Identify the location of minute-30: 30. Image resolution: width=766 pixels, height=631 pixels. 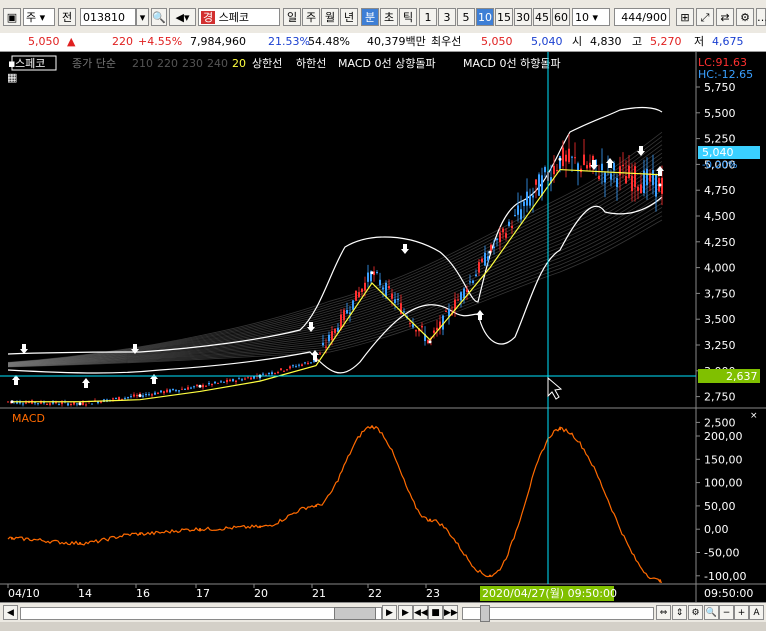
(523, 17).